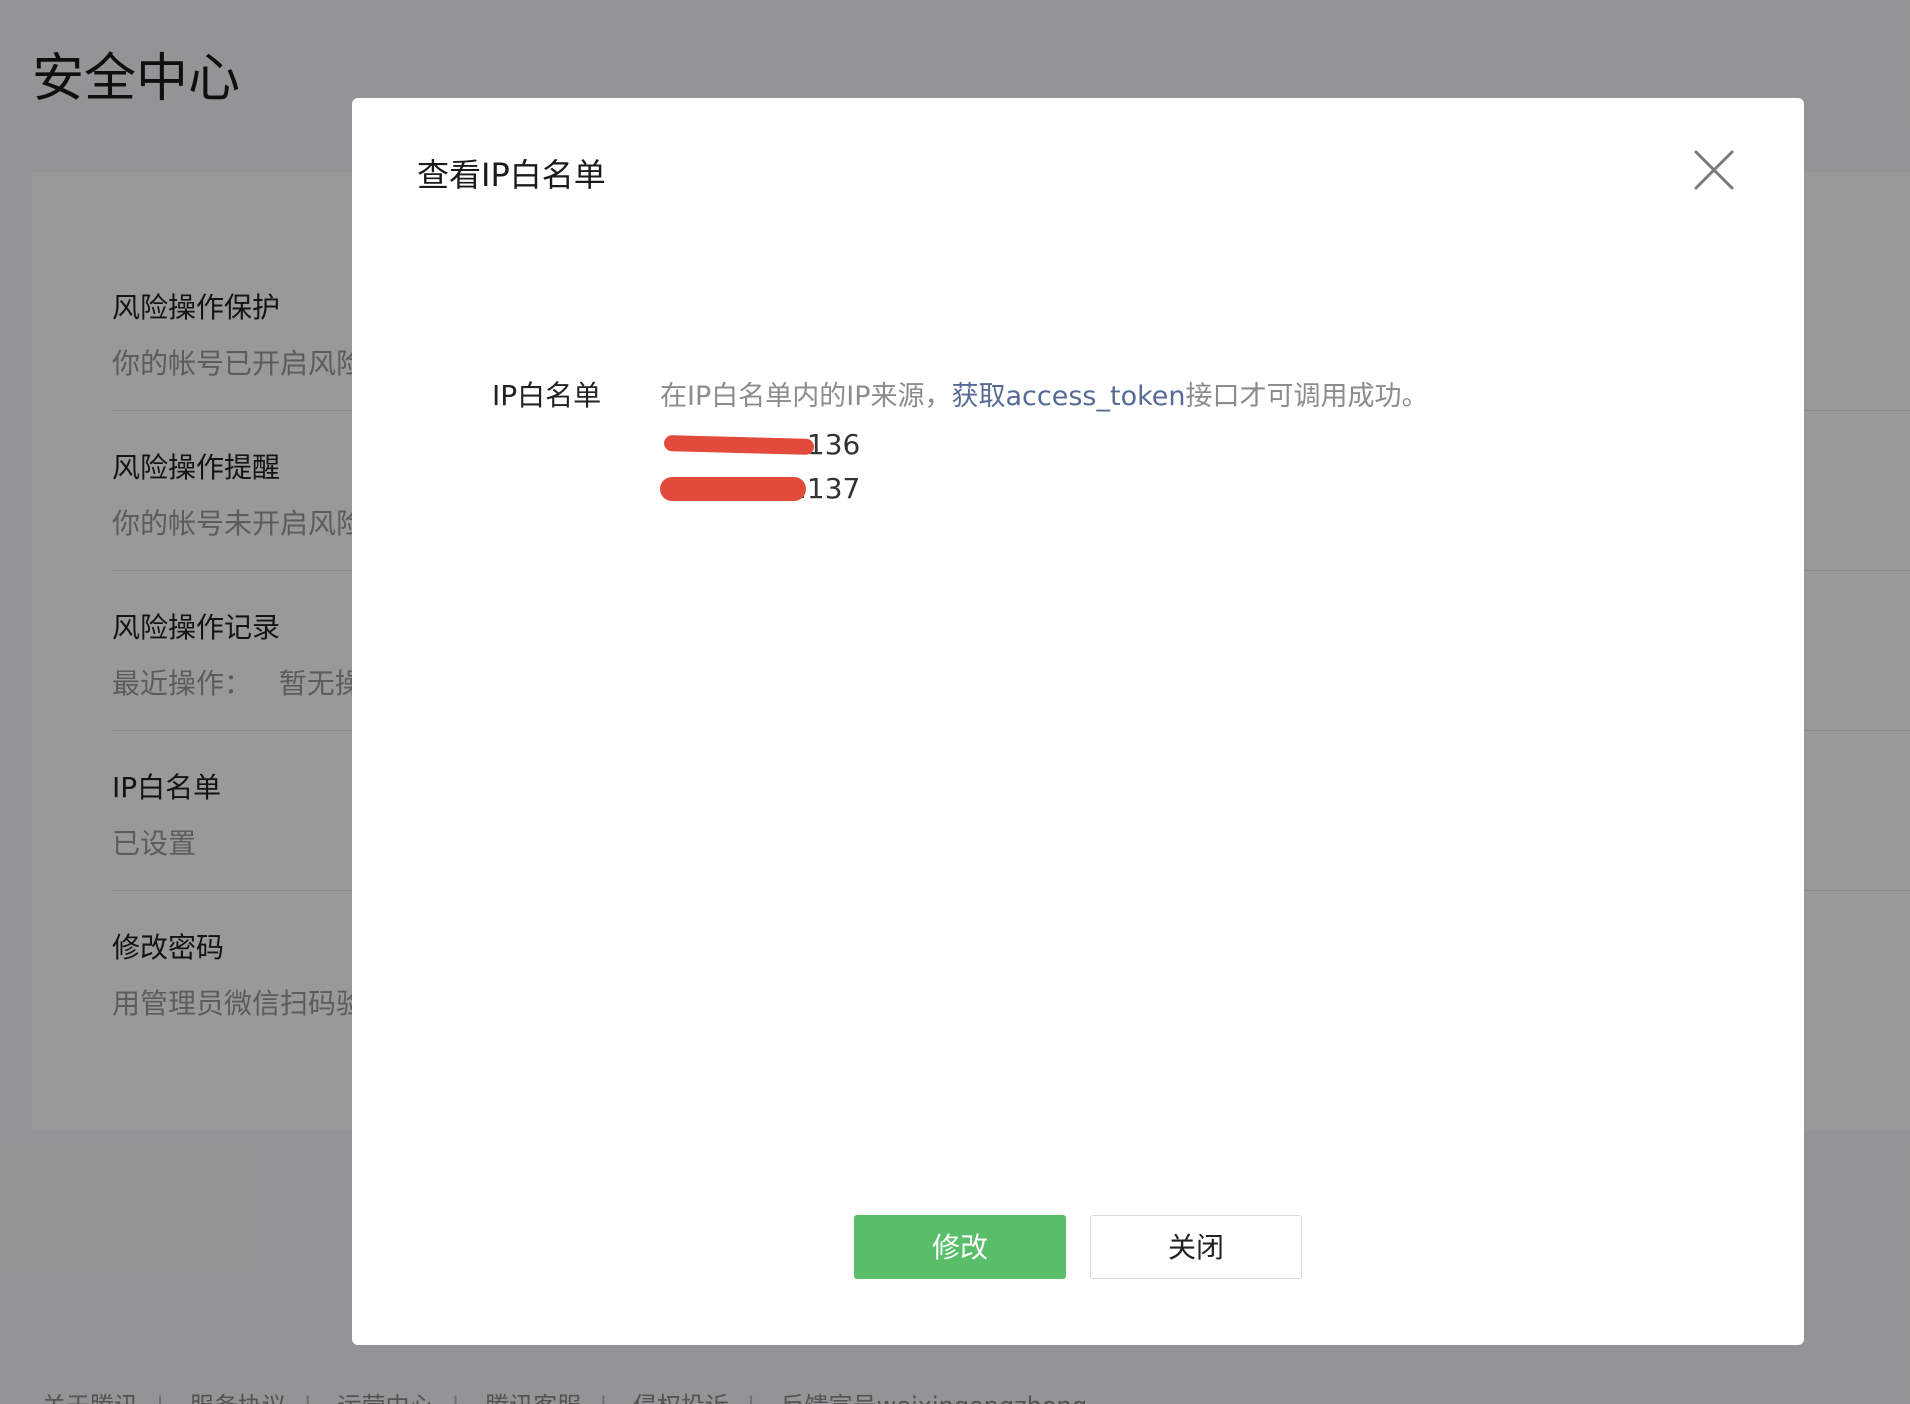 This screenshot has height=1404, width=1910. I want to click on dialog-title: 查看IP白名单, so click(511, 175).